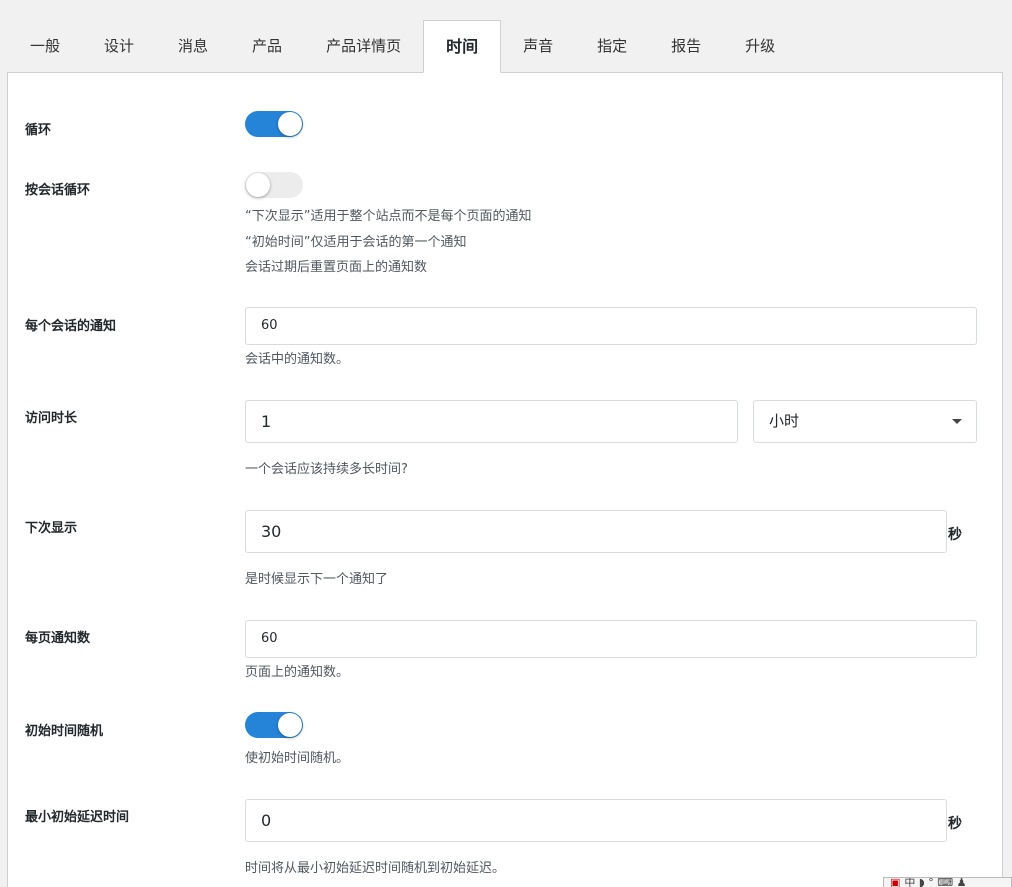  I want to click on session-loop-label: 按会话循环, so click(58, 190).